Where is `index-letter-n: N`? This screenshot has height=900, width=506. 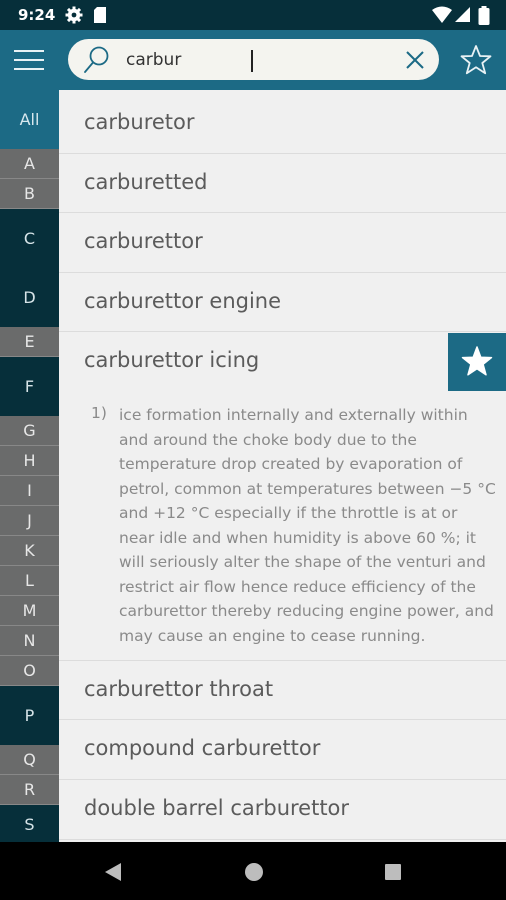 index-letter-n: N is located at coordinates (29, 641).